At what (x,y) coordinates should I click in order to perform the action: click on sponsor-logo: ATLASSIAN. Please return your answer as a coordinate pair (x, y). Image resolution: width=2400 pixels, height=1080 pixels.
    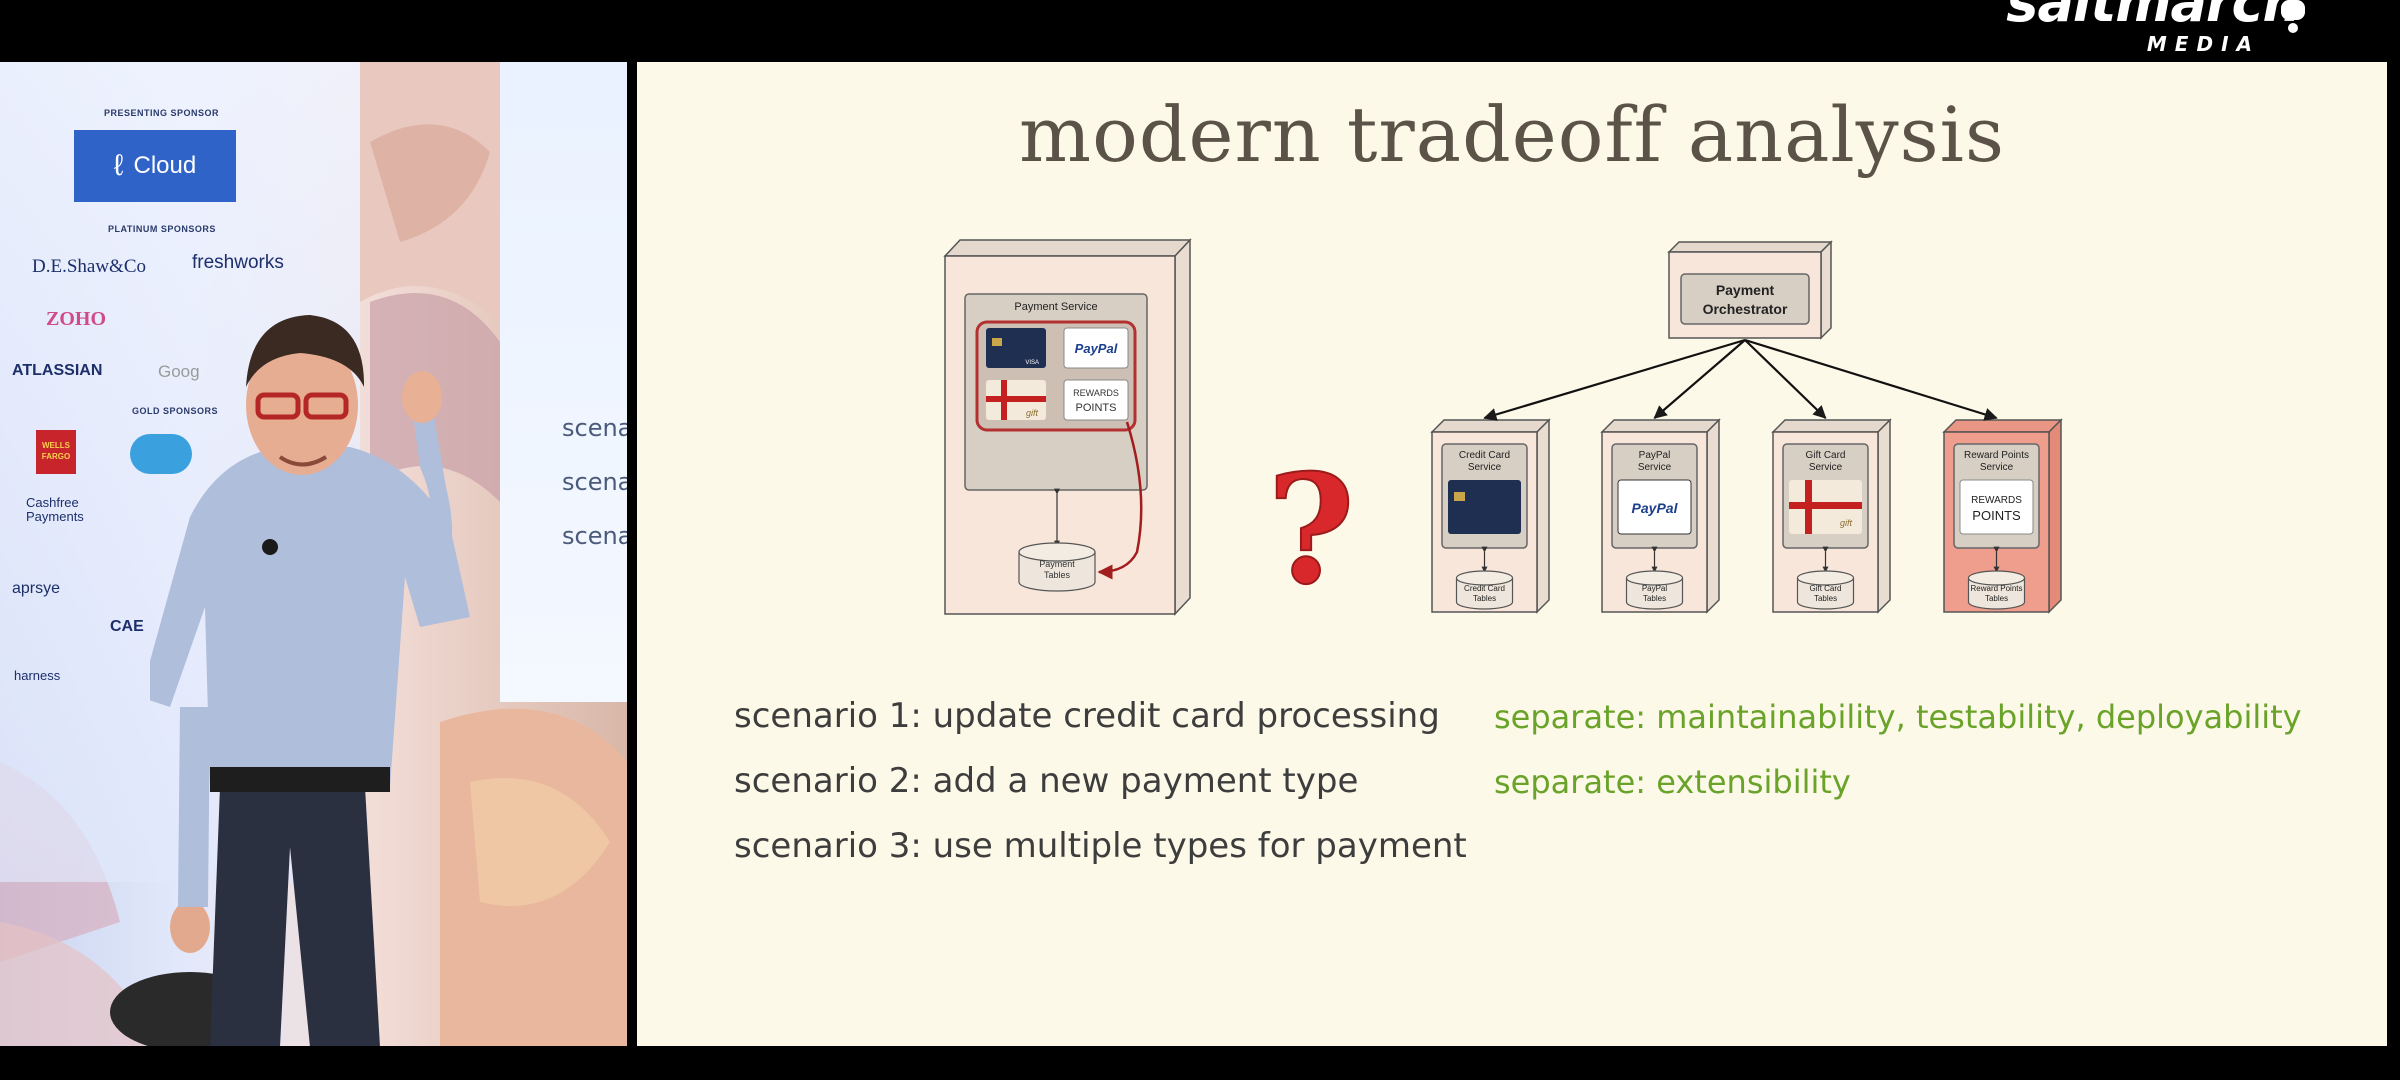
    Looking at the image, I should click on (57, 370).